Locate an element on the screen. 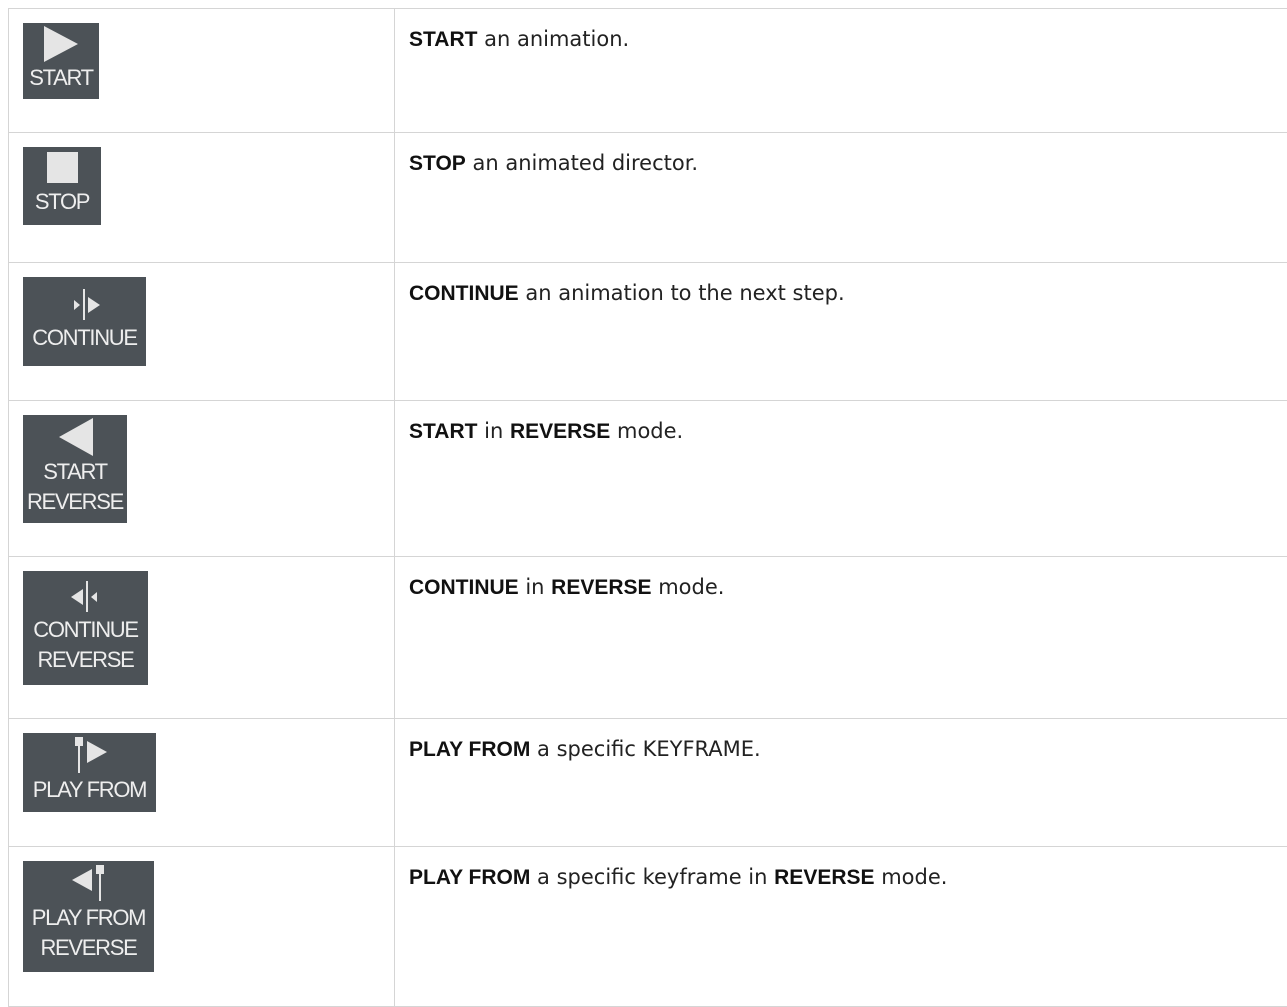 The image size is (1287, 1007). continue-button: CONTINUE is located at coordinates (84, 321).